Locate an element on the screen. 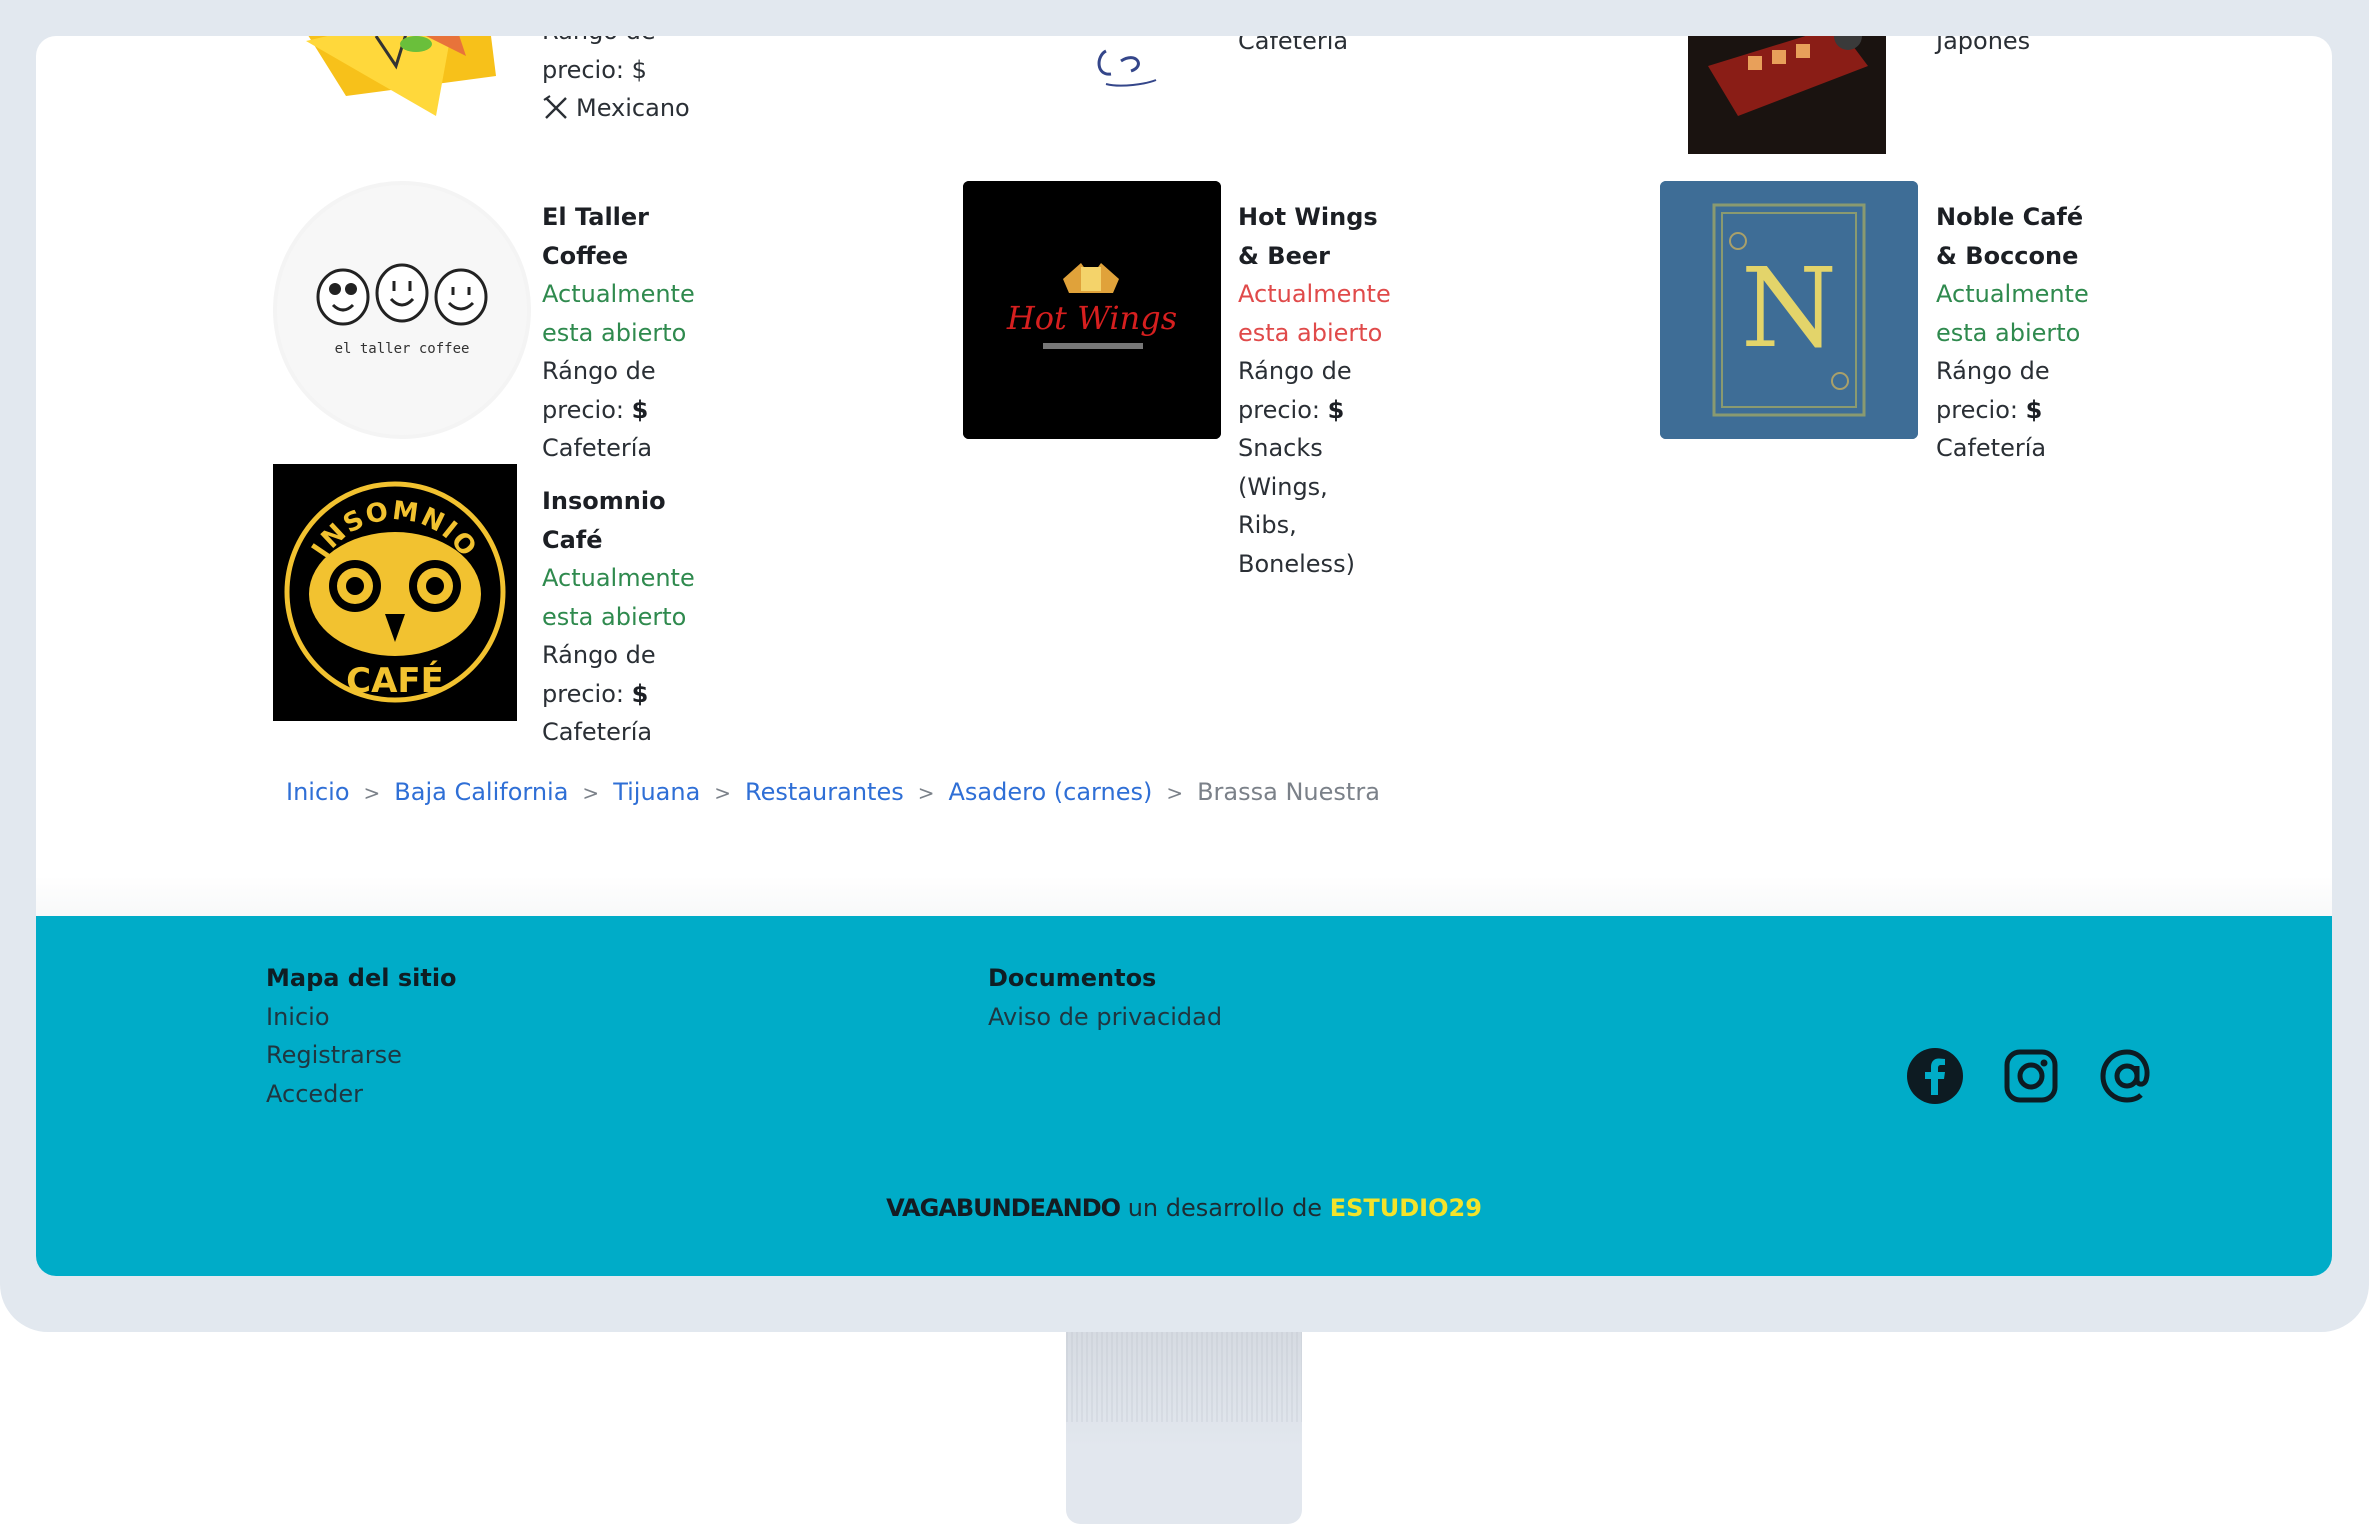 The width and height of the screenshot is (2369, 1524). logo-text: el taller coffee is located at coordinates (402, 349).